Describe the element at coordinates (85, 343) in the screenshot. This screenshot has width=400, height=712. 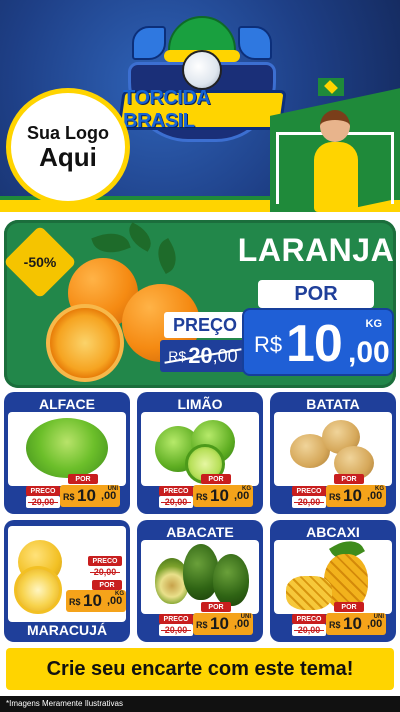
I see `orange-half` at that location.